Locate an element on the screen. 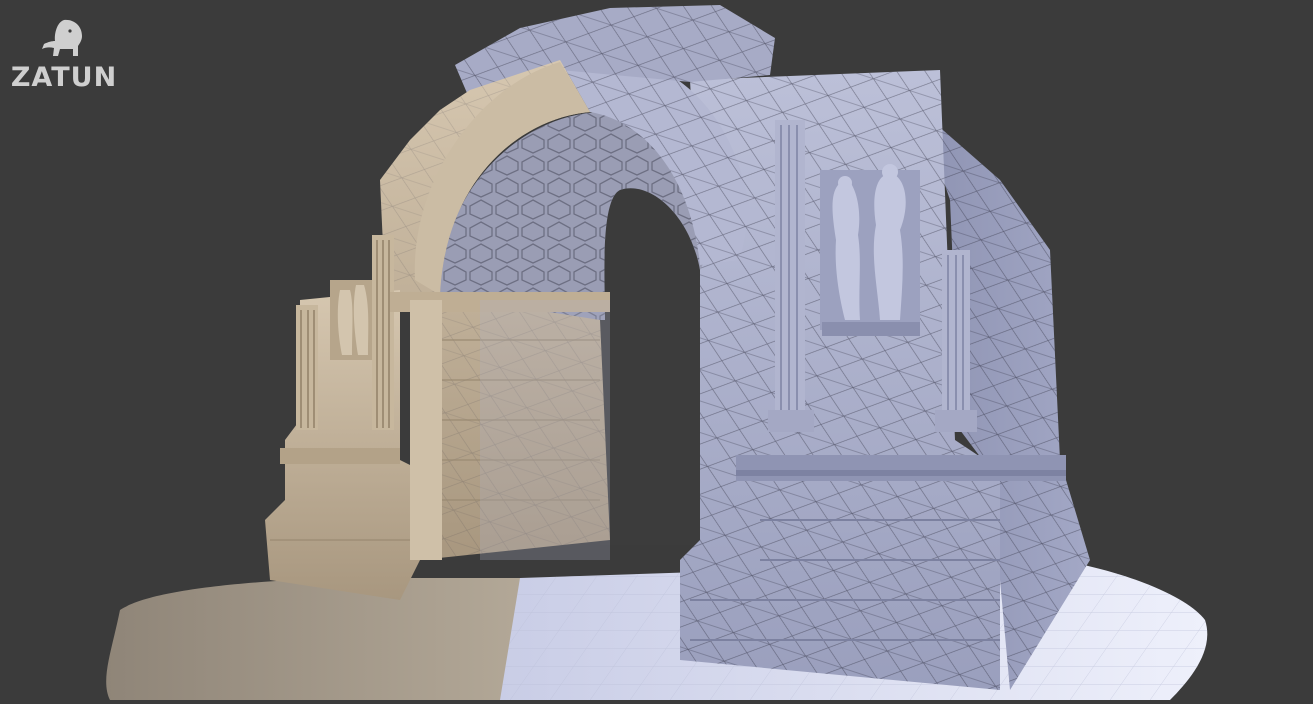  brand-name: ZATUN is located at coordinates (64, 77).